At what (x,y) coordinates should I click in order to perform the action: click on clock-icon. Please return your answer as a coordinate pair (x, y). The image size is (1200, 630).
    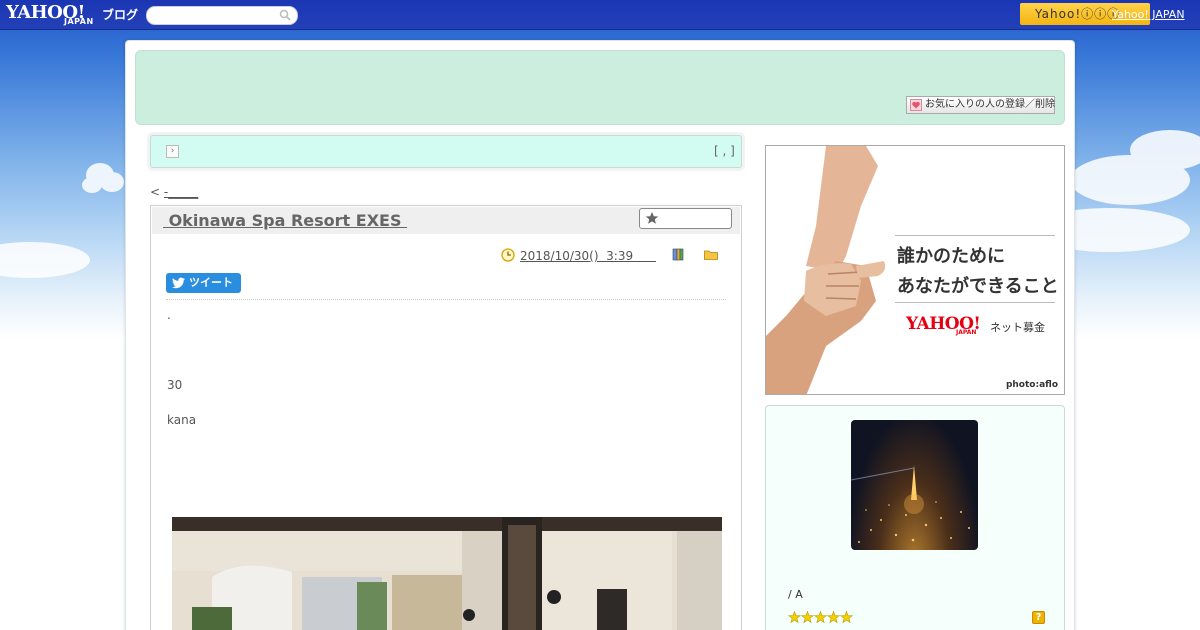
    Looking at the image, I should click on (508, 255).